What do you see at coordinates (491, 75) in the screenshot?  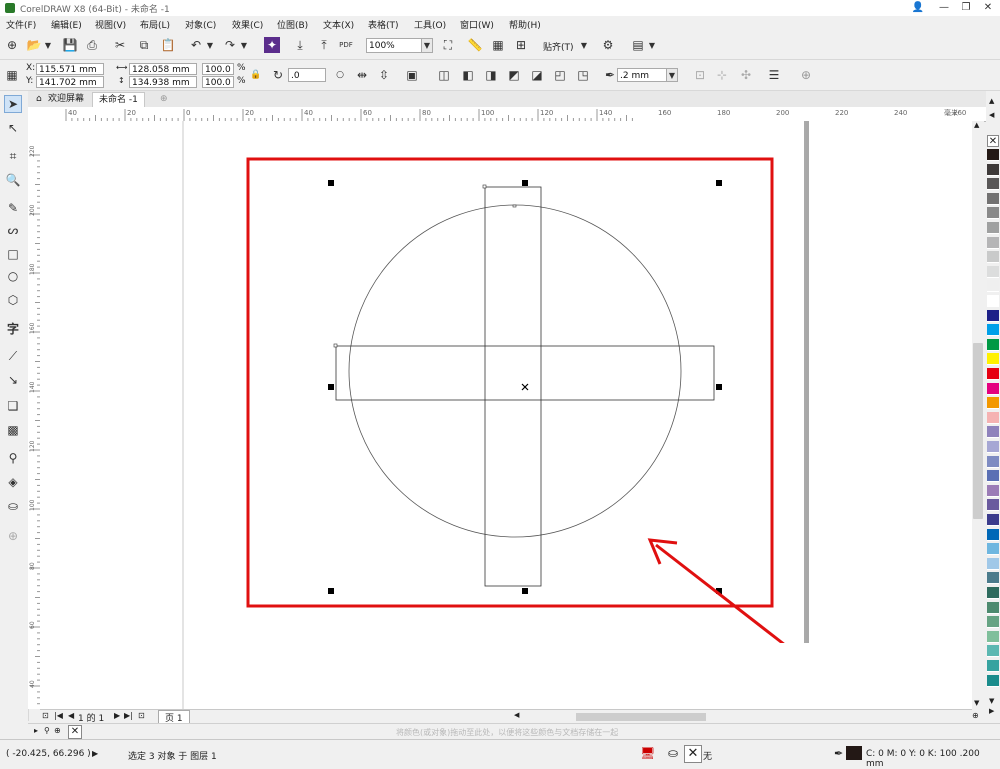 I see `trim-icon: ◨` at bounding box center [491, 75].